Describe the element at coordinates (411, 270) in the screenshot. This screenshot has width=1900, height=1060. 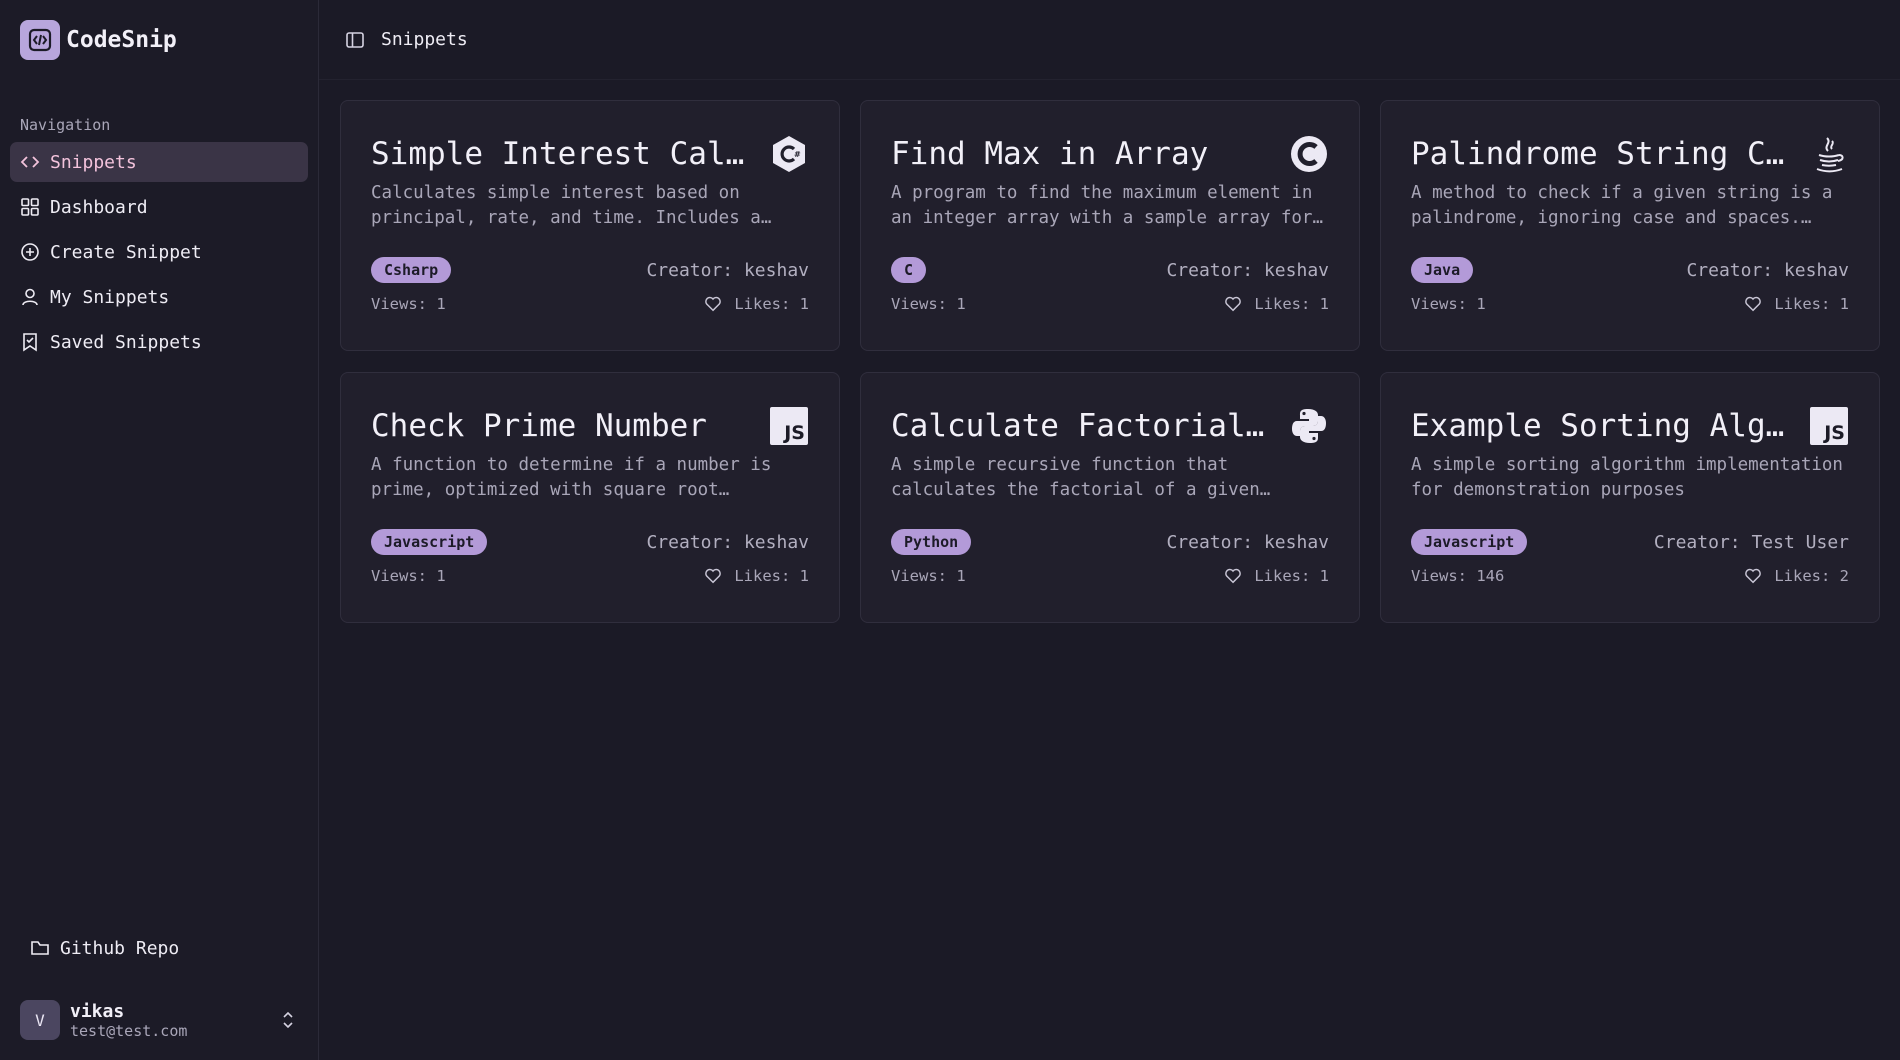
I see `language-badge: Csharp` at that location.